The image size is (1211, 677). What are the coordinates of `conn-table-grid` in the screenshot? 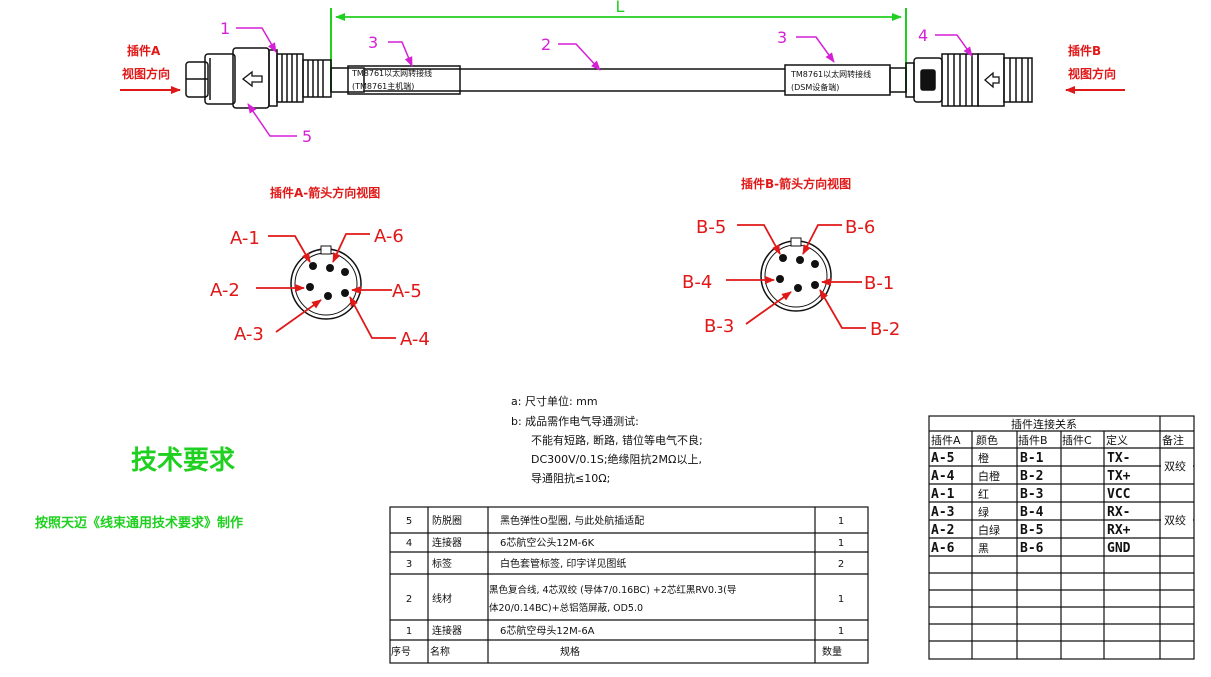 It's located at (1061, 537).